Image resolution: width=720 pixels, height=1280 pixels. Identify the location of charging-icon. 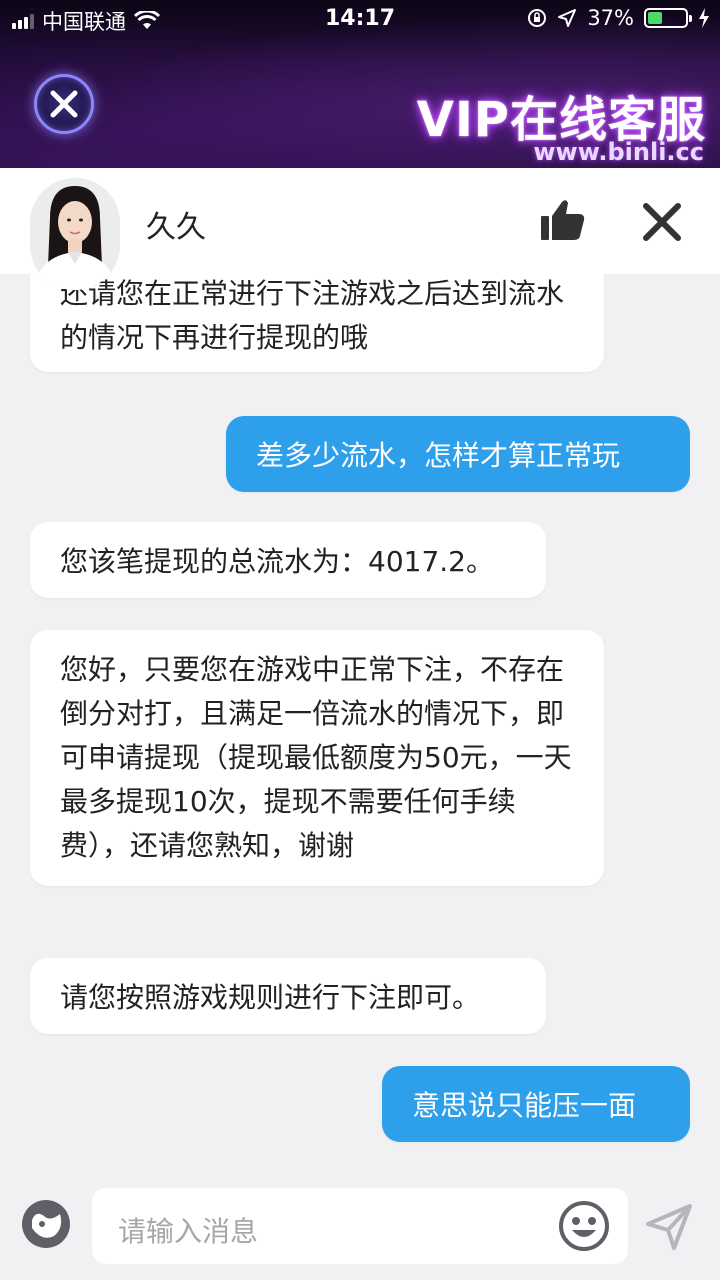
(704, 18).